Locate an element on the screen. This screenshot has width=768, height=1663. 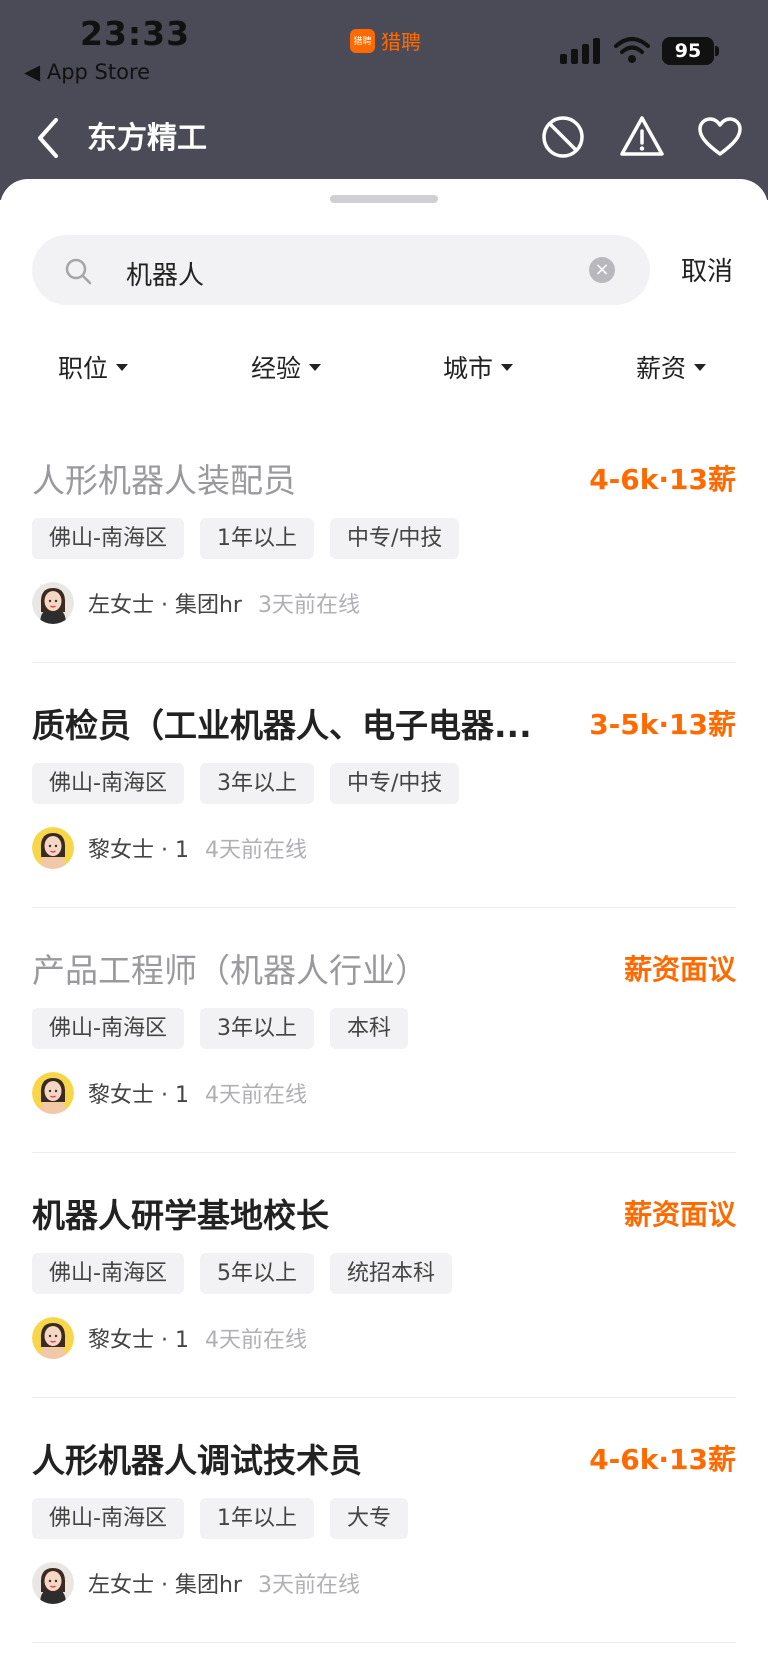
clear-search-icon: × is located at coordinates (602, 270).